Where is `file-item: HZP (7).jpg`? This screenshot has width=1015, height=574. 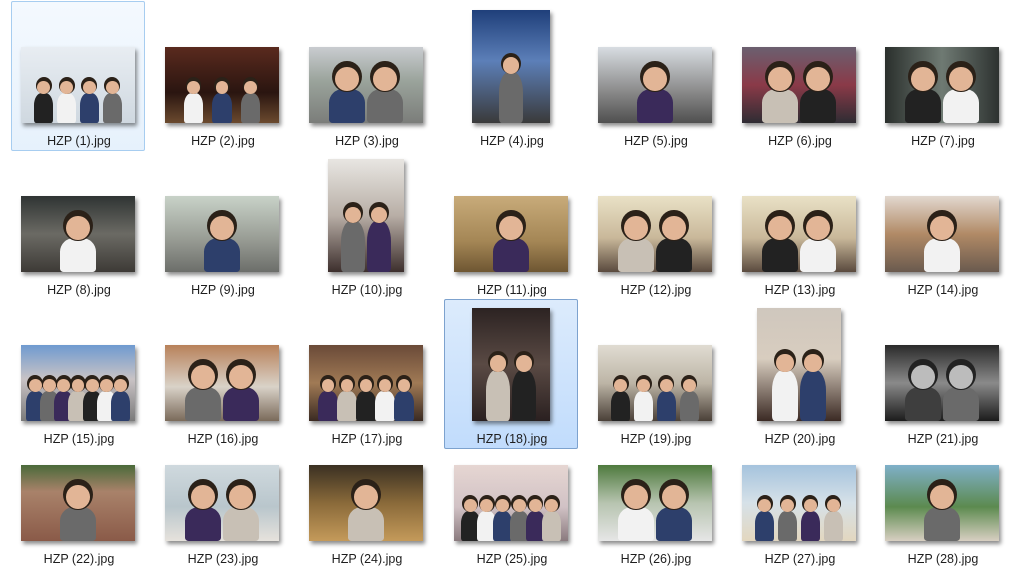 file-item: HZP (7).jpg is located at coordinates (942, 76).